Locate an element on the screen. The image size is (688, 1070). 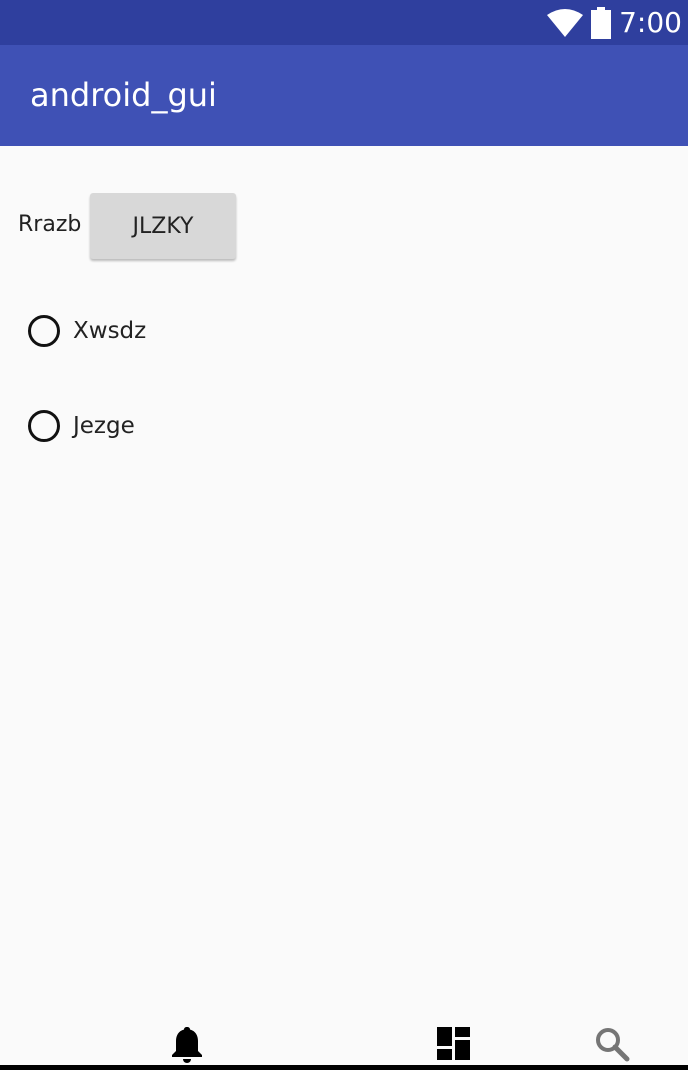
app-bar: android_gui is located at coordinates (344, 95).